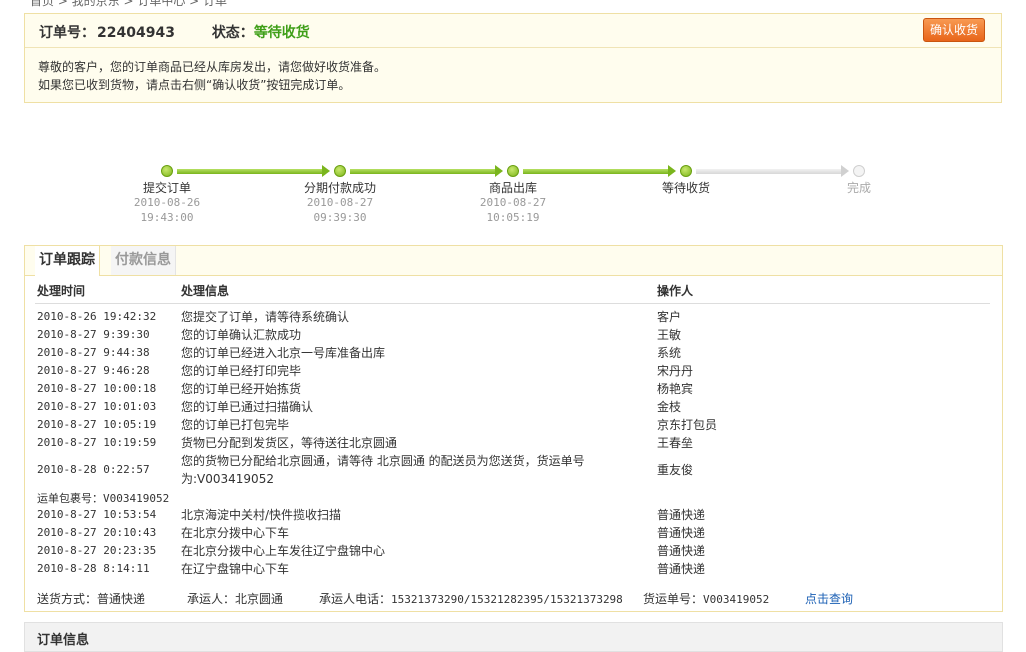 The height and width of the screenshot is (652, 1026). I want to click on row-operator: 系统, so click(669, 353).